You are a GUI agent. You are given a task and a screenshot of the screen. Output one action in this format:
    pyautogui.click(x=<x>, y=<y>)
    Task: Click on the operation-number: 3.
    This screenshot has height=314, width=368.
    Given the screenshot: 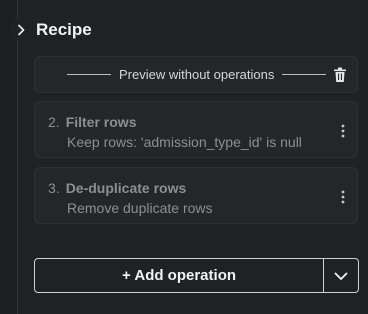 What is the action you would take?
    pyautogui.click(x=54, y=188)
    